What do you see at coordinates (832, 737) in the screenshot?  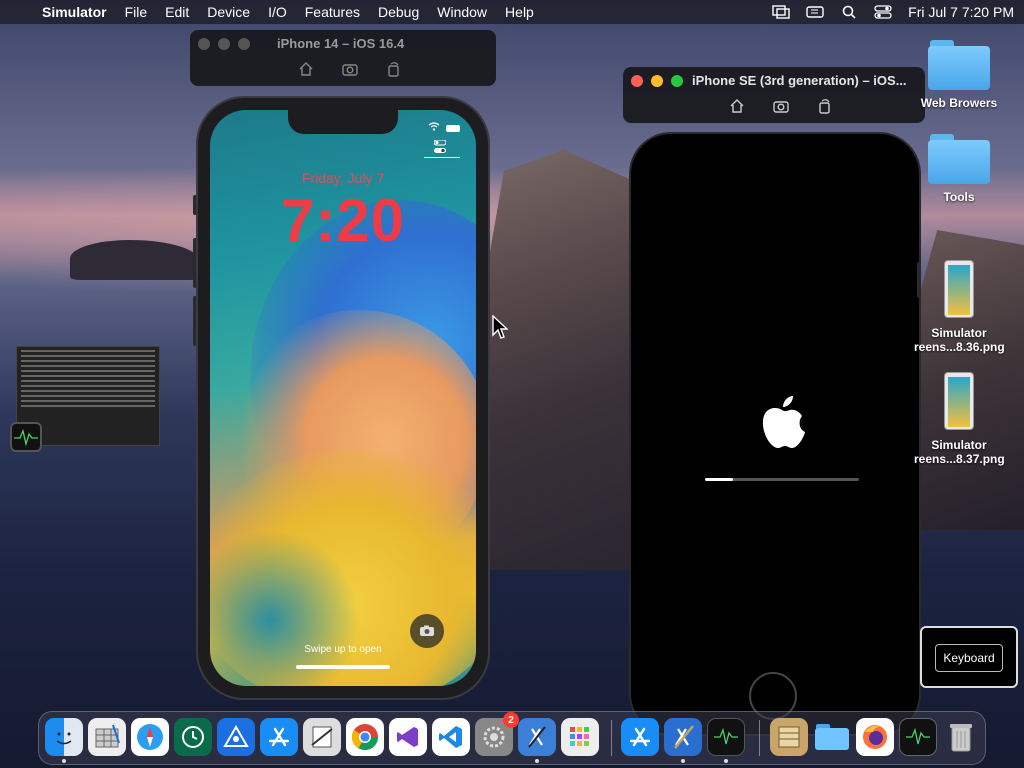 I see `downloads-folder-icon` at bounding box center [832, 737].